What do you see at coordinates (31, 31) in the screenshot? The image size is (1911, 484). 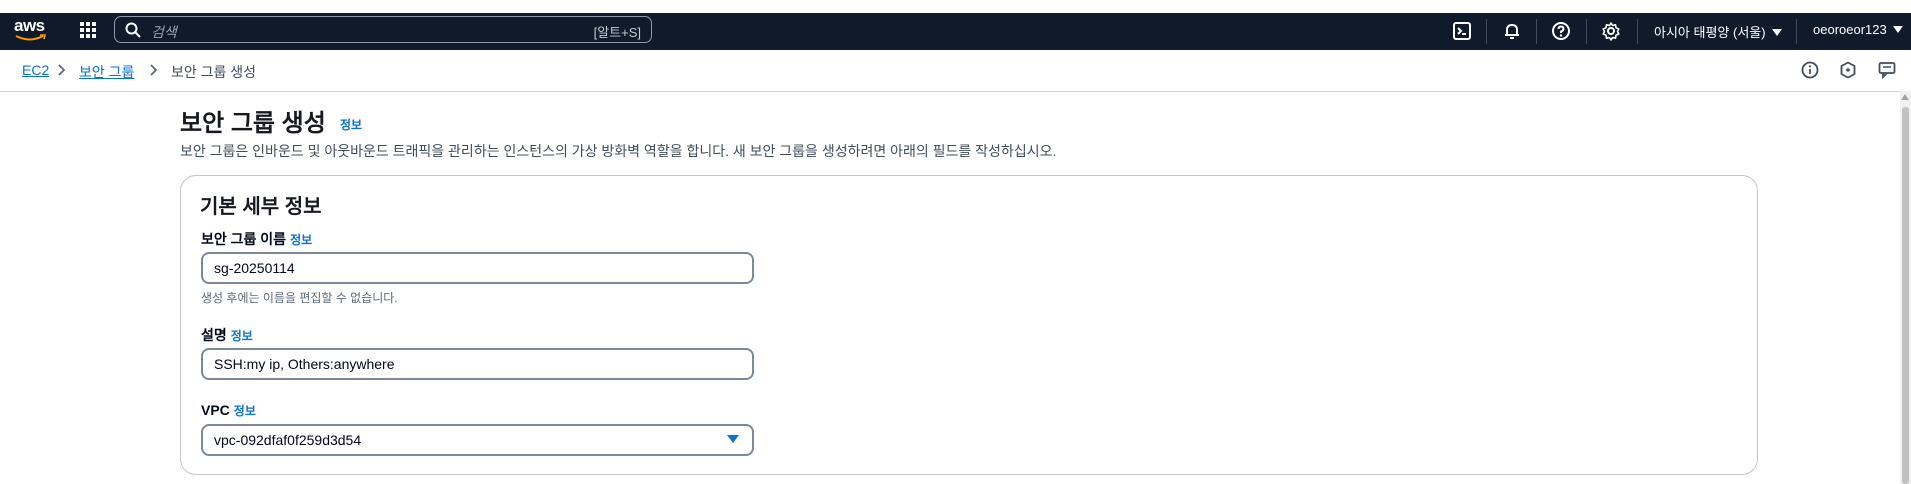 I see `aws-logo: aws` at bounding box center [31, 31].